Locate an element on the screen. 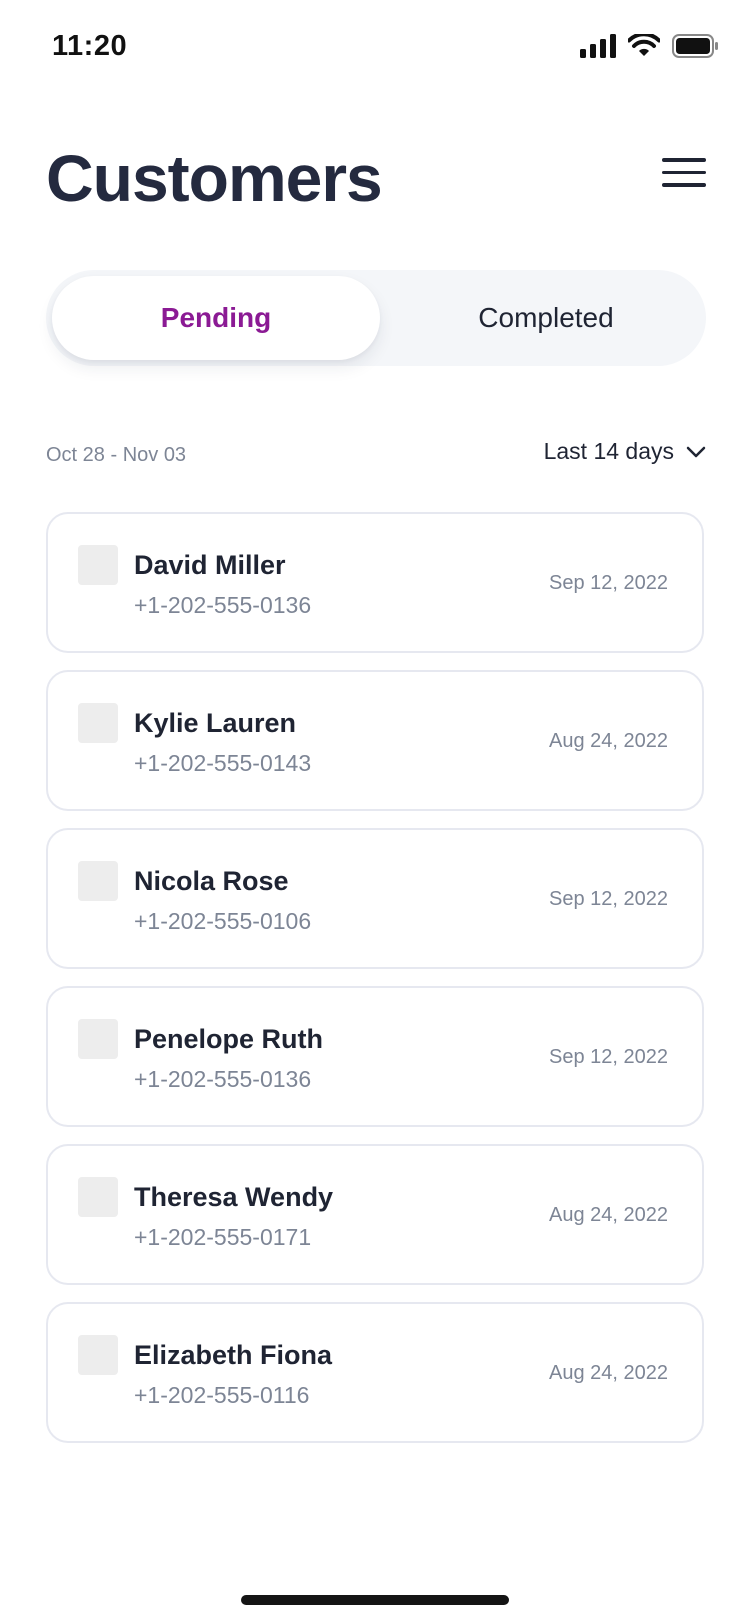  customer-name: Theresa Wendy is located at coordinates (234, 1197).